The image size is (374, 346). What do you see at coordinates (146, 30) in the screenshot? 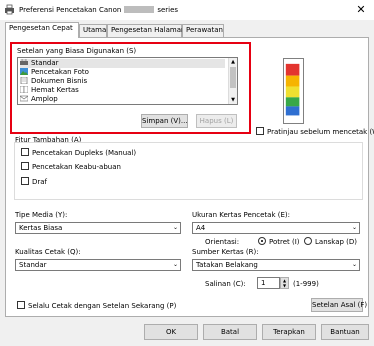
I see `tab-page-setup: Pengesetan Halaman` at bounding box center [146, 30].